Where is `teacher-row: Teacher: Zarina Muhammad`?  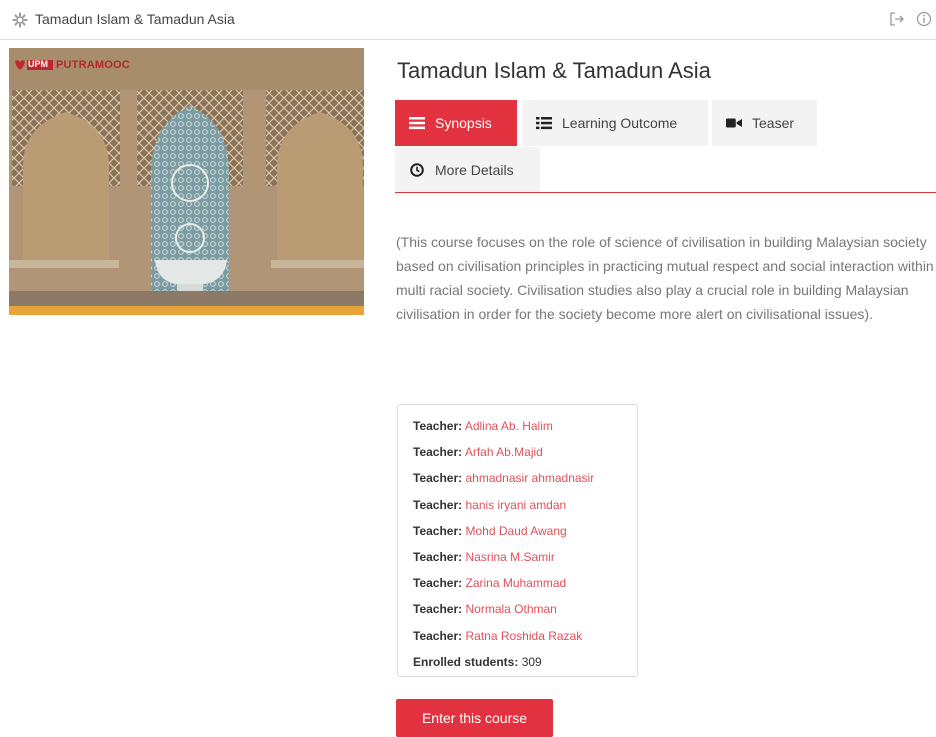
teacher-row: Teacher: Zarina Muhammad is located at coordinates (525, 583).